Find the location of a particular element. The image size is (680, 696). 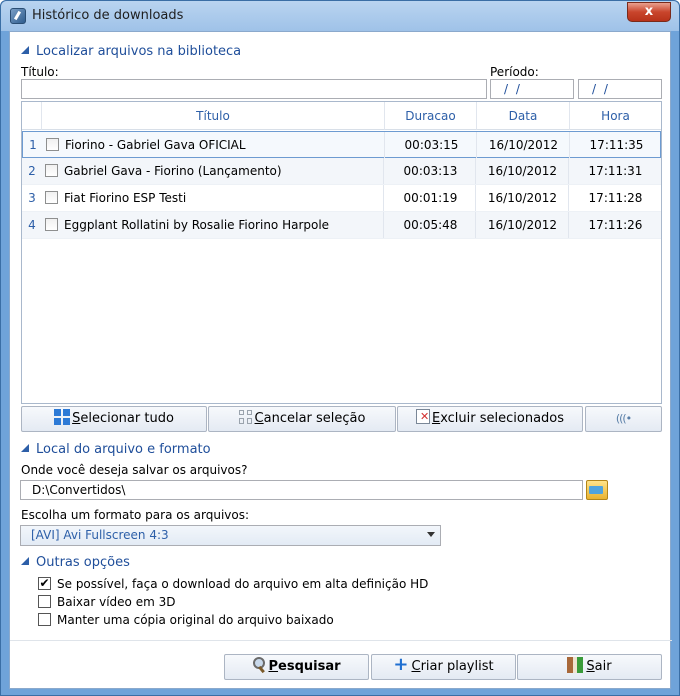

header-date: Data is located at coordinates (523, 116).